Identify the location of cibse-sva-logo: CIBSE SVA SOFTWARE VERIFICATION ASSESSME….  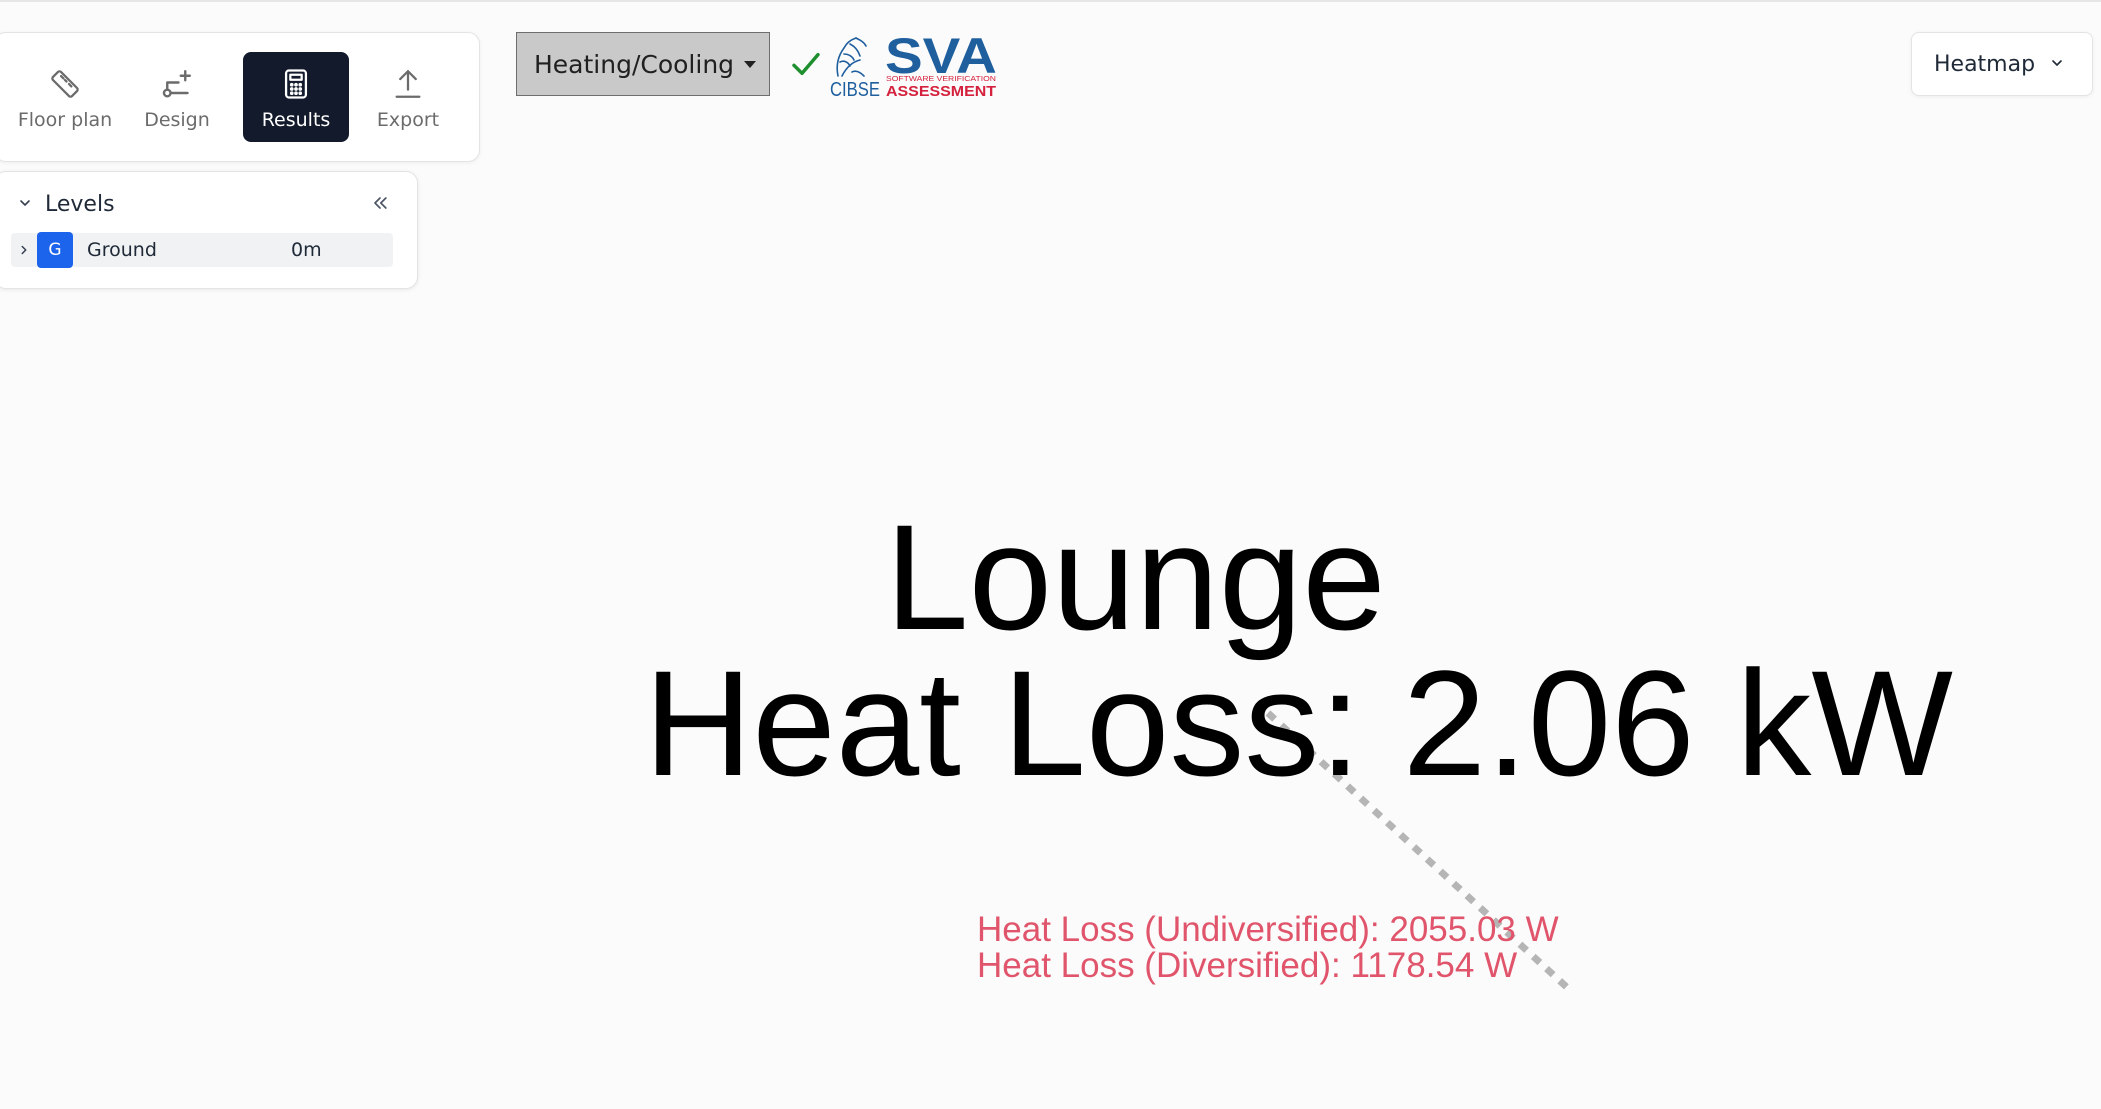
(913, 65).